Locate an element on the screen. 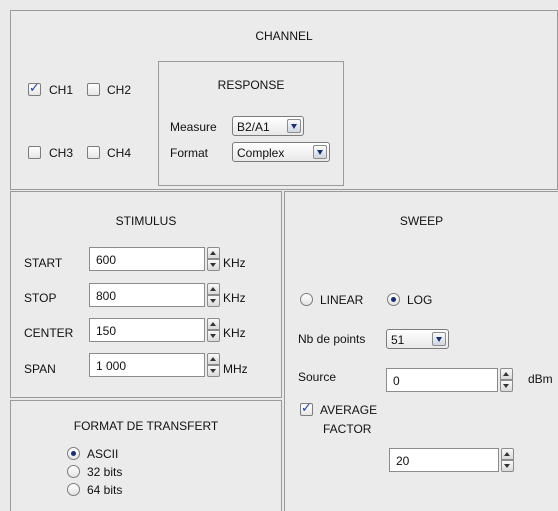 This screenshot has height=511, width=558. ascii-label: ASCII is located at coordinates (102, 454).